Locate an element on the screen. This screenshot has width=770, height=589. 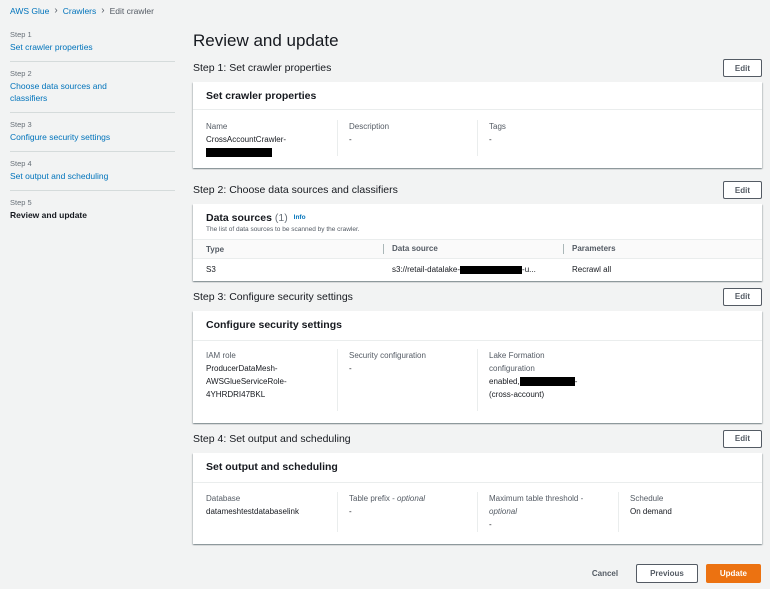
database-column: Database datameshtestdatabaselink is located at coordinates (272, 511).